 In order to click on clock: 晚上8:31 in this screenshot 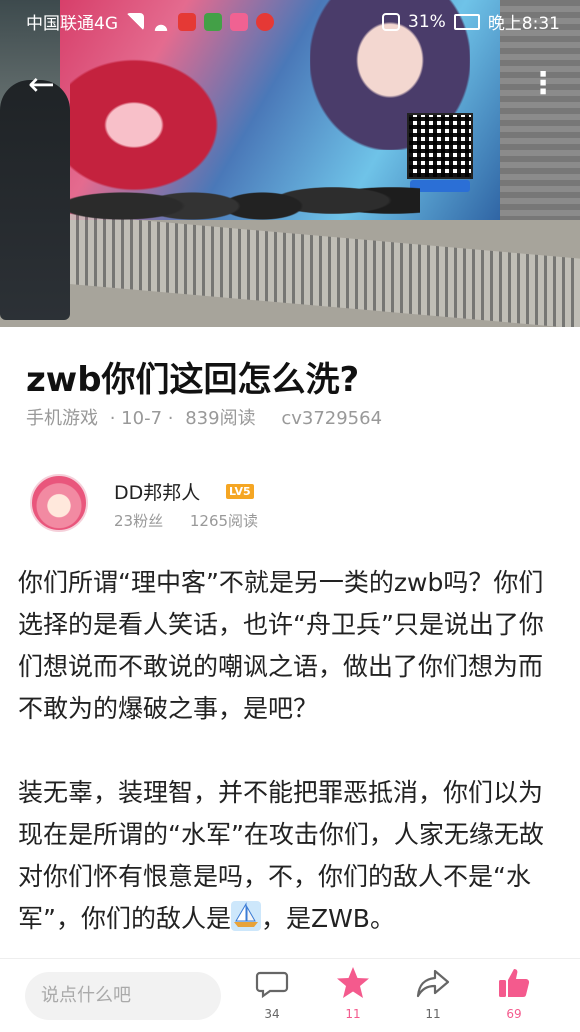, I will do `click(523, 24)`.